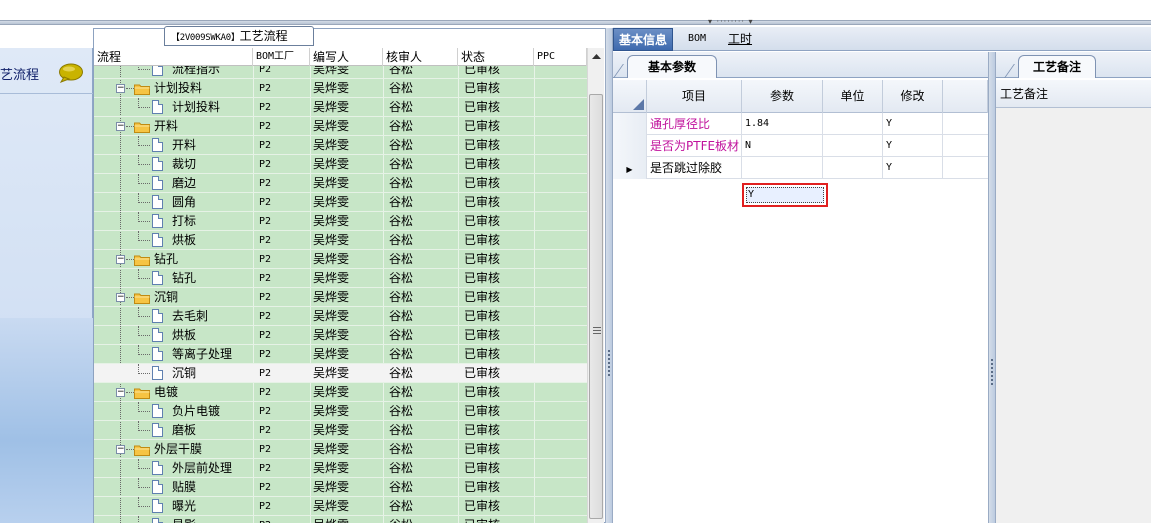 The image size is (1151, 523). What do you see at coordinates (340, 278) in the screenshot?
I see `tree-step-row: 钻孔 P2 吴烨雯 谷松 已审核` at bounding box center [340, 278].